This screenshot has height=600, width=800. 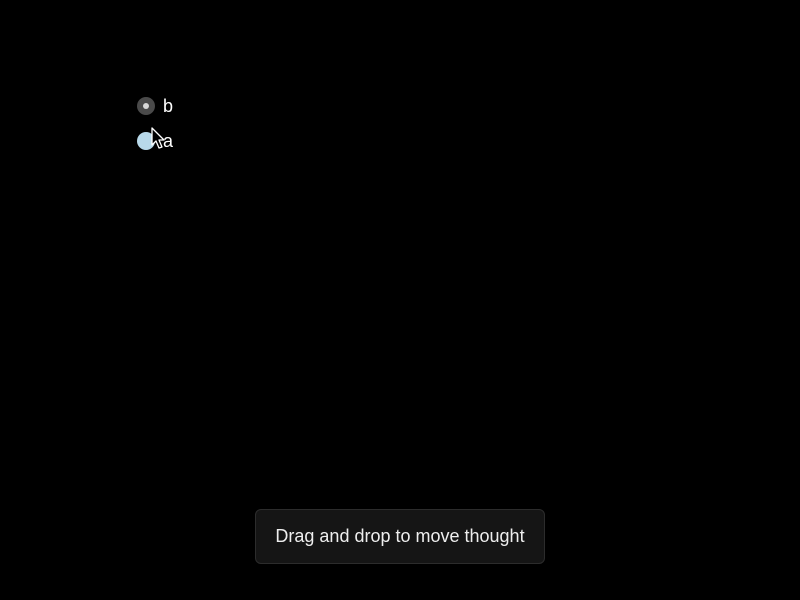 I want to click on bullet-dot, so click(x=146, y=106).